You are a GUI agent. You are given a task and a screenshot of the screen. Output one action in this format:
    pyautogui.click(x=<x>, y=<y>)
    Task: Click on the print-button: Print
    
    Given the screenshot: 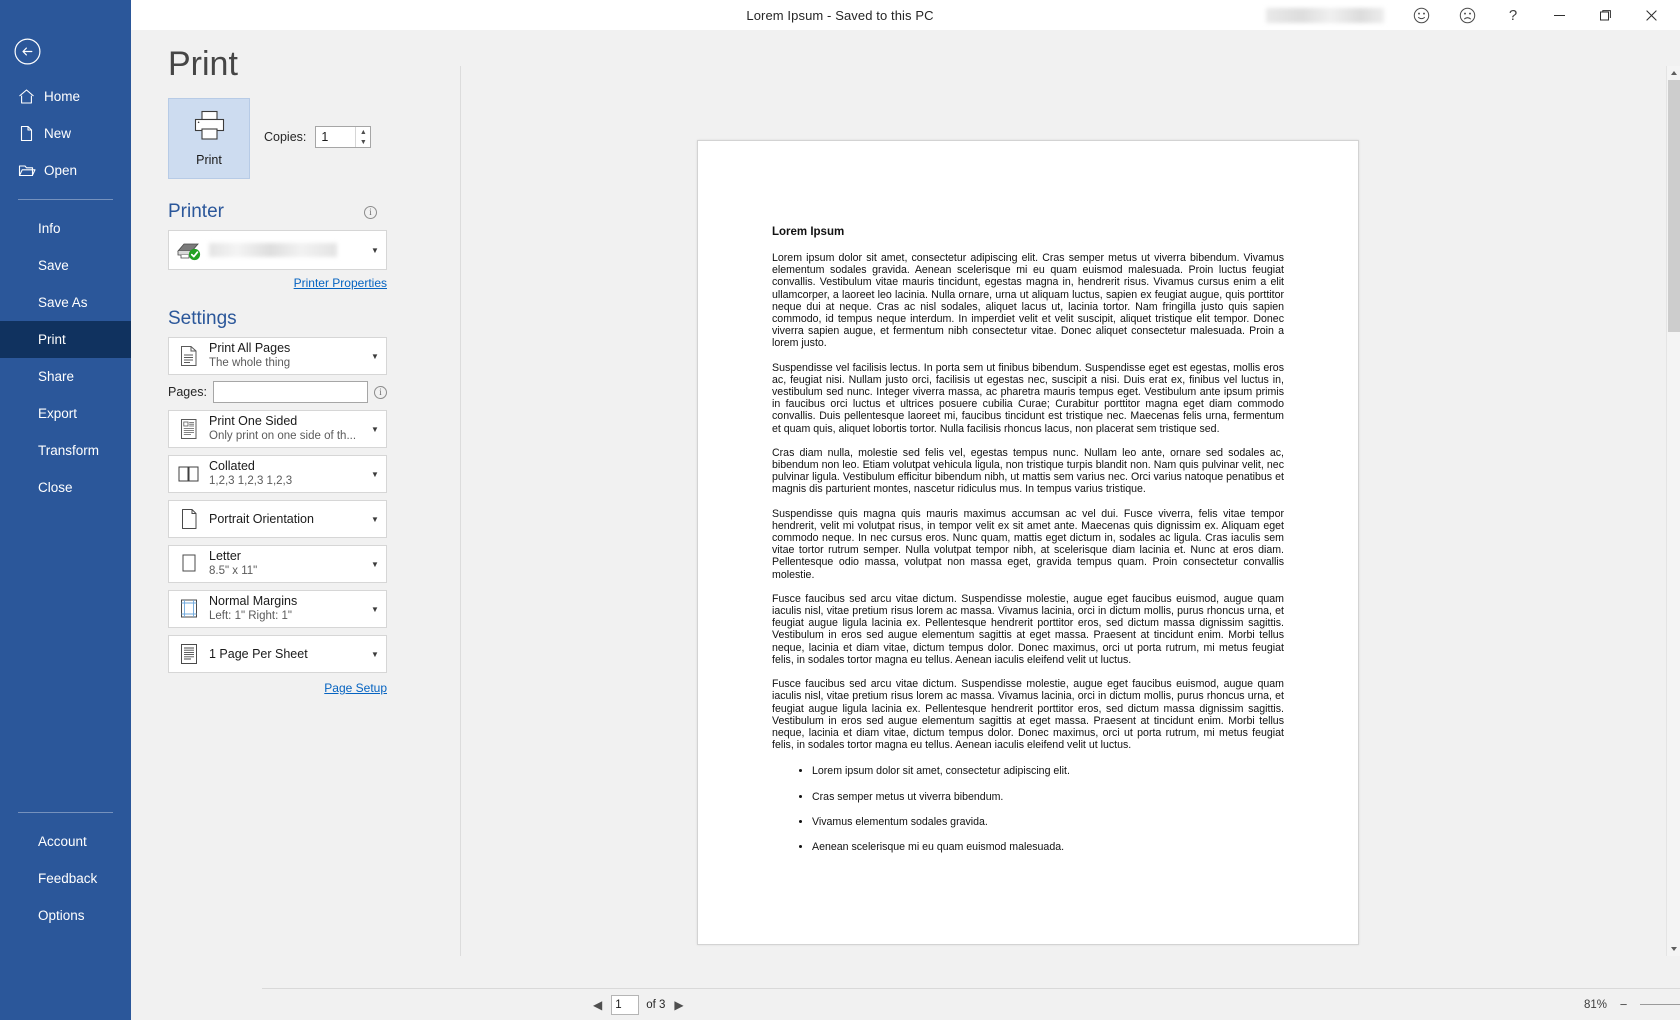 What is the action you would take?
    pyautogui.click(x=209, y=138)
    